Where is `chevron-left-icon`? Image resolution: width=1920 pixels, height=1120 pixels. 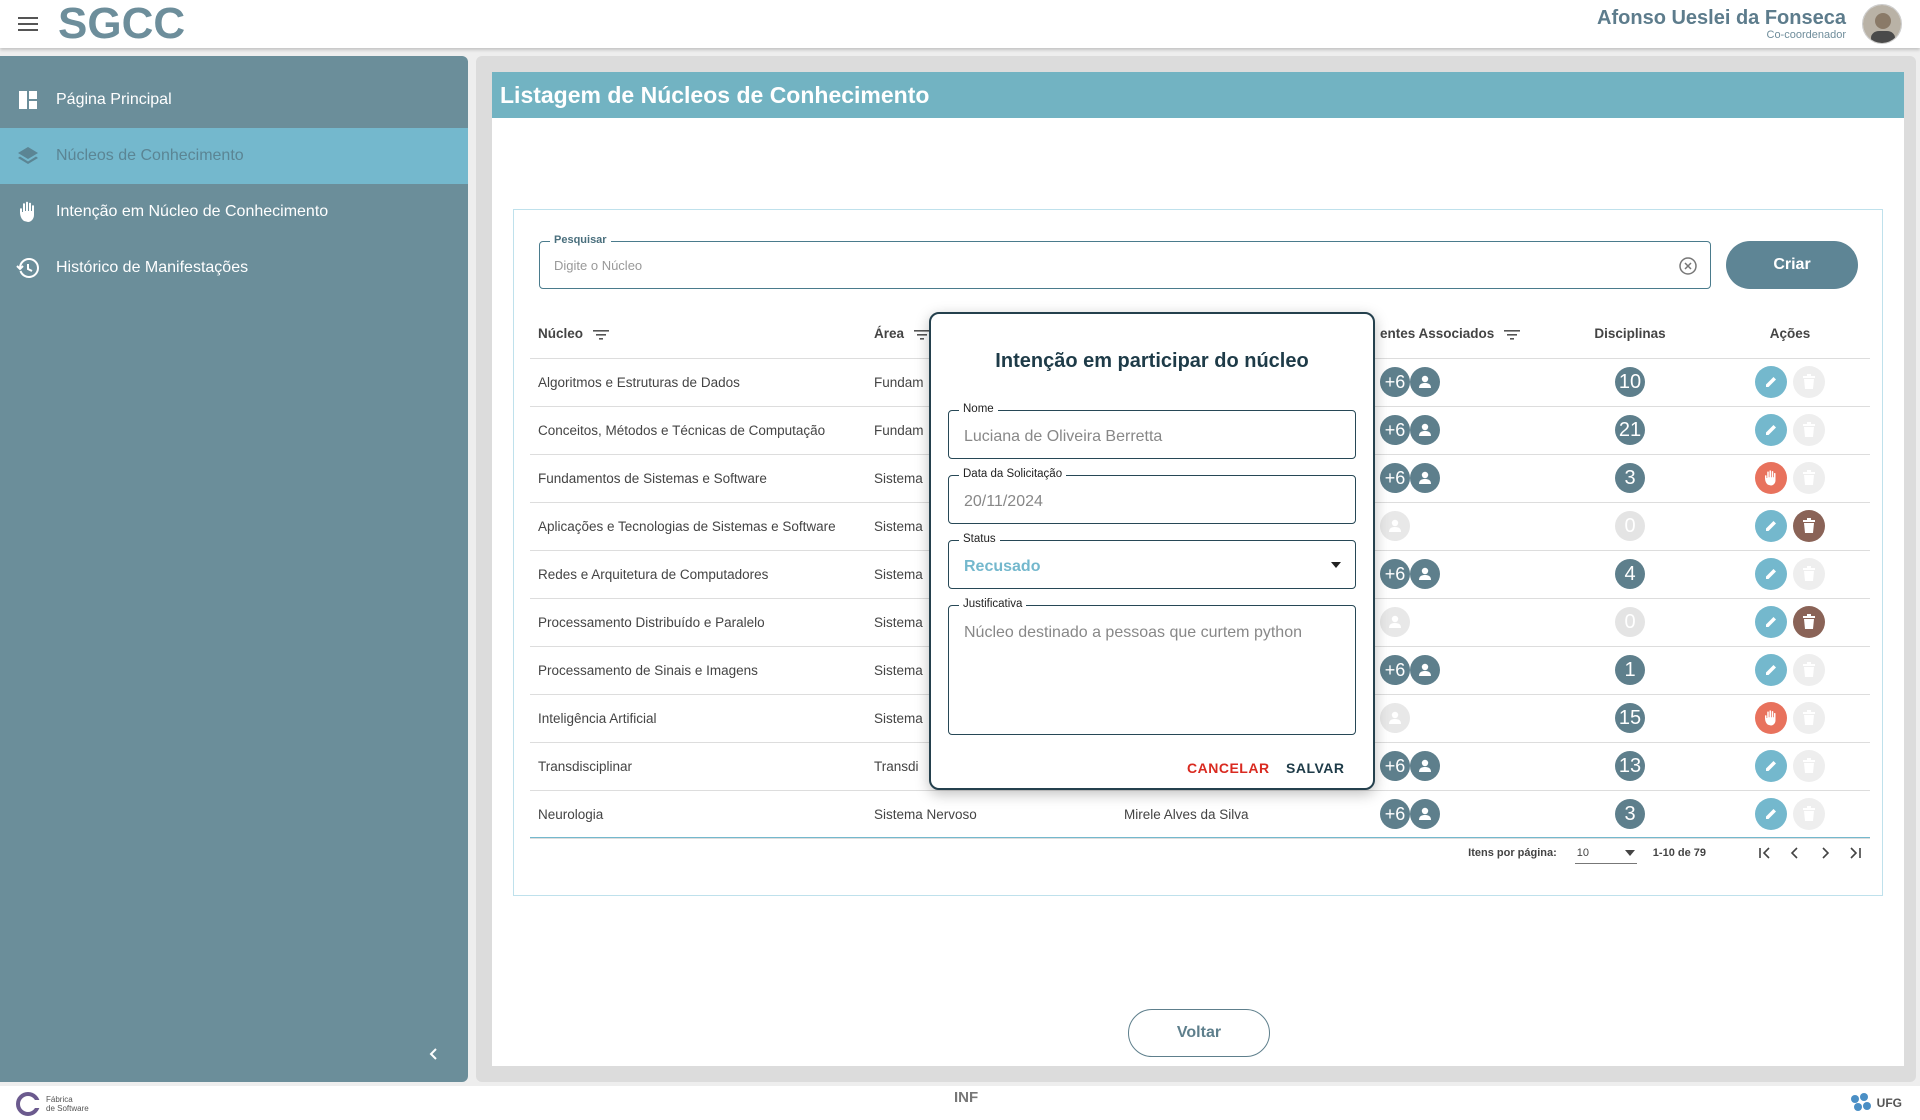
chevron-left-icon is located at coordinates (433, 1054).